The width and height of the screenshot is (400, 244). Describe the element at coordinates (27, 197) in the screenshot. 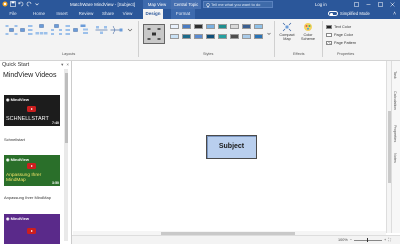

I see `video-label: Anpassung Ihrer MindMap` at that location.